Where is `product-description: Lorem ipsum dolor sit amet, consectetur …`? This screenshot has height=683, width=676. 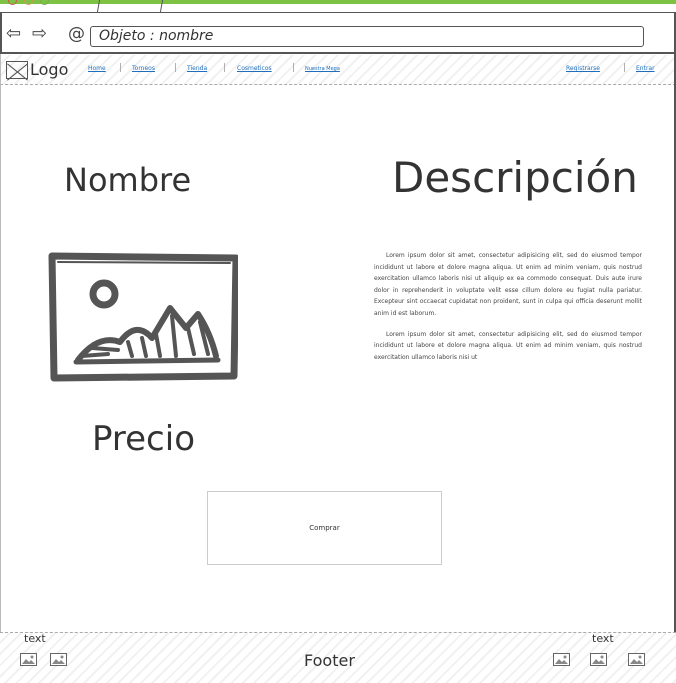 product-description: Lorem ipsum dolor sit amet, consectetur … is located at coordinates (508, 311).